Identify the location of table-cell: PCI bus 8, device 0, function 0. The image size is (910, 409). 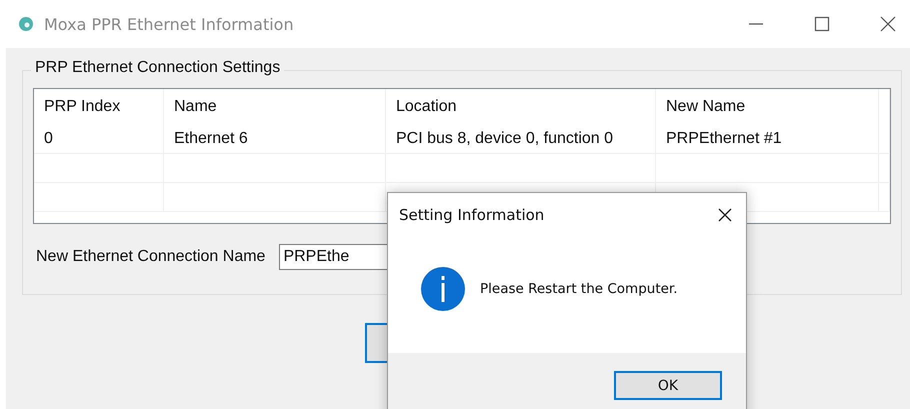
(521, 139).